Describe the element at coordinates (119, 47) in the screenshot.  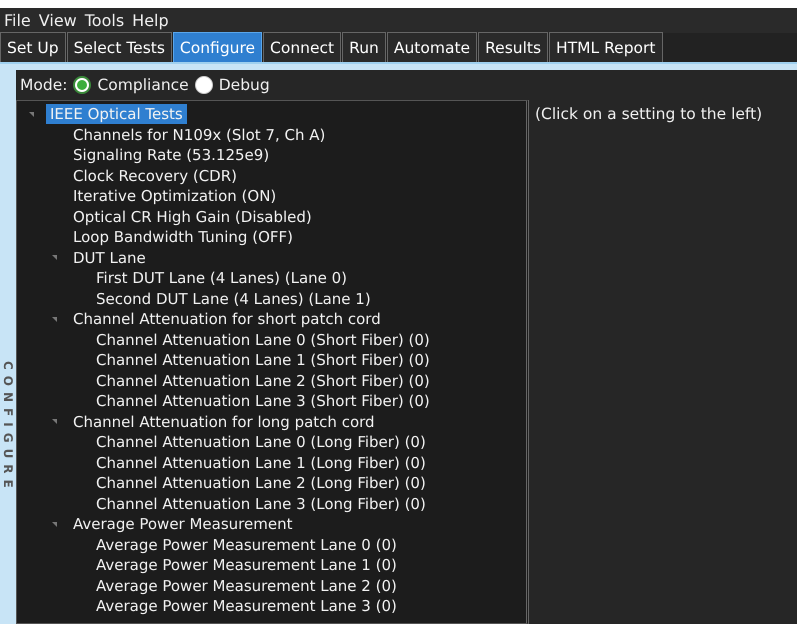
I see `tab: Select Tests` at that location.